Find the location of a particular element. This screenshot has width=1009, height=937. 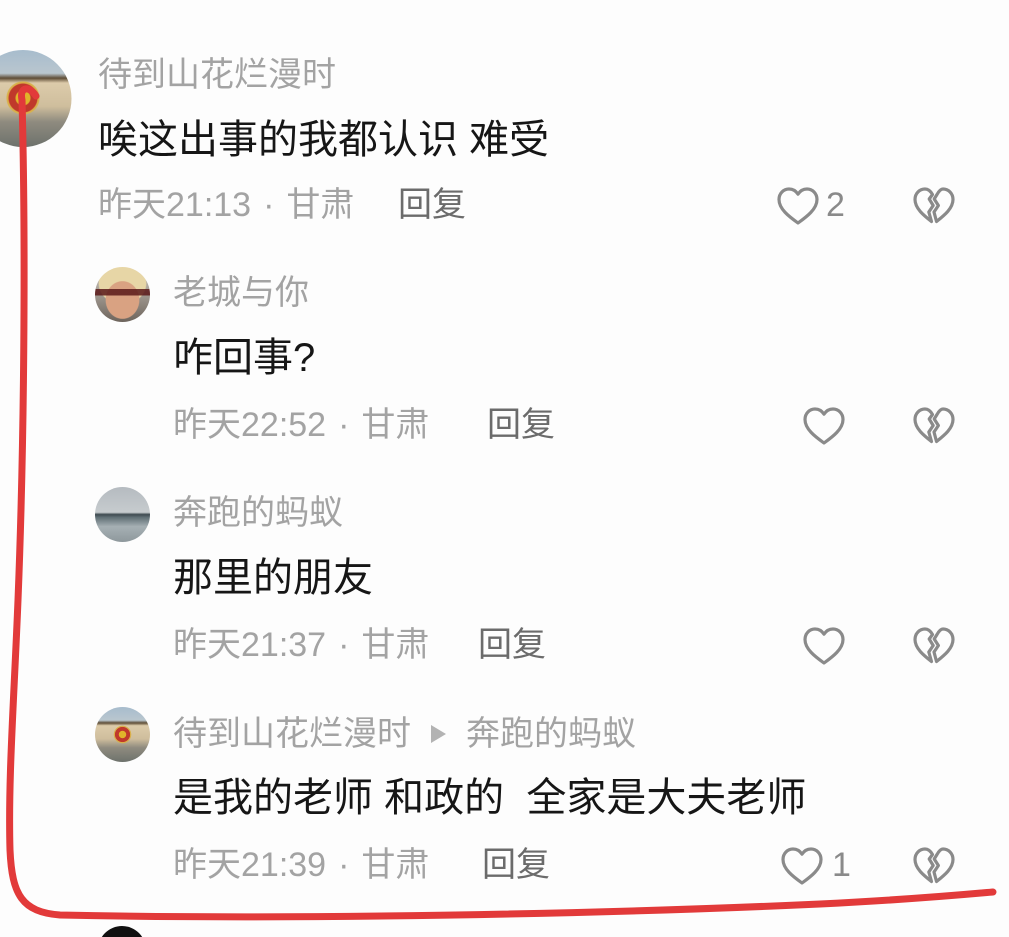

reply-time: 昨天21:37 is located at coordinates (250, 645).